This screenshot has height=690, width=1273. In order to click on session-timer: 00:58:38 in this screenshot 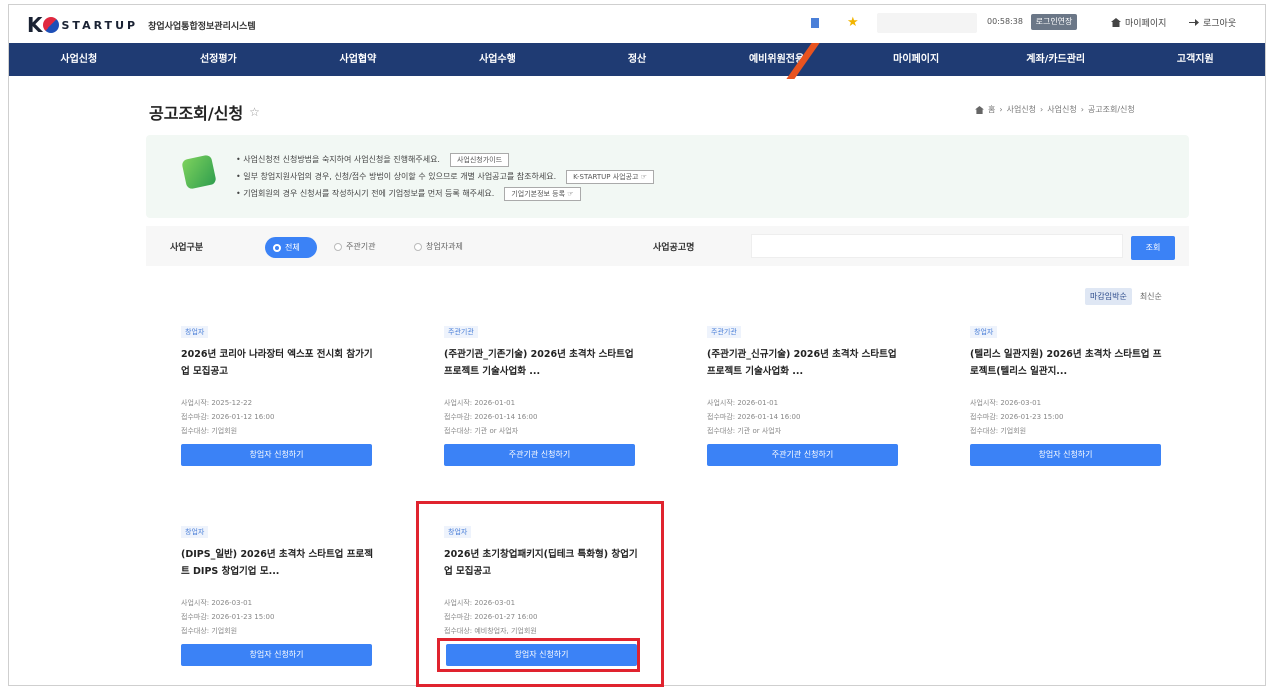, I will do `click(1005, 21)`.